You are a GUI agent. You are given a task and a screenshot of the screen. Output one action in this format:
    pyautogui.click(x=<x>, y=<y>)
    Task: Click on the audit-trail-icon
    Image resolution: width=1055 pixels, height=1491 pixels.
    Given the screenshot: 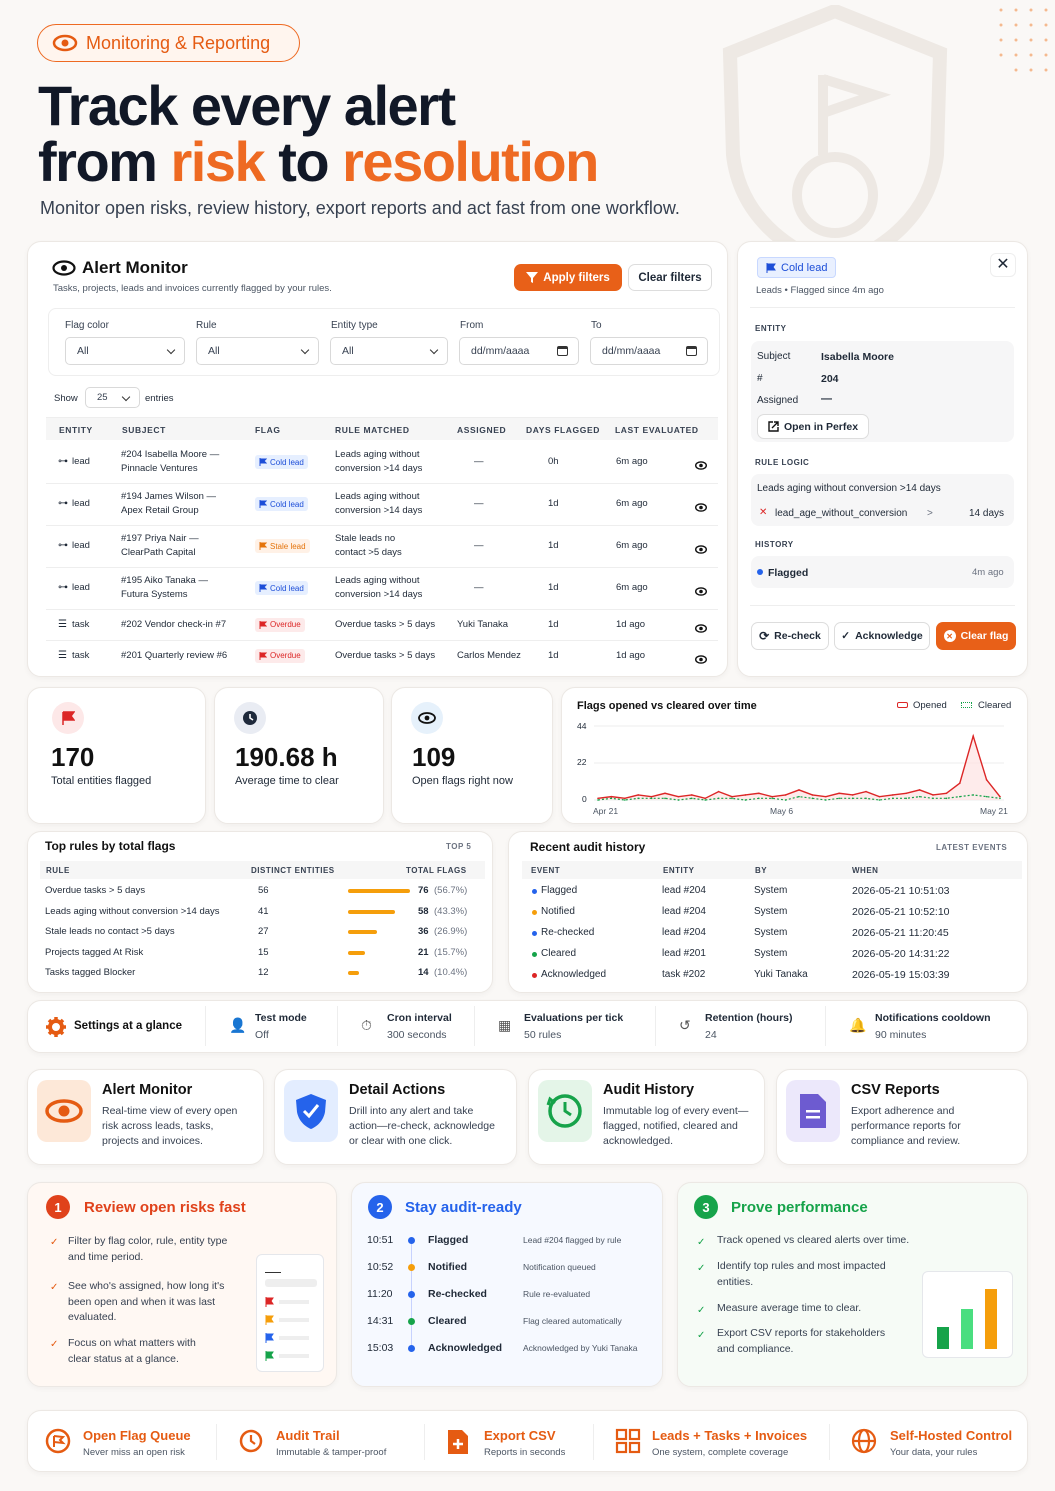 What is the action you would take?
    pyautogui.click(x=251, y=1443)
    